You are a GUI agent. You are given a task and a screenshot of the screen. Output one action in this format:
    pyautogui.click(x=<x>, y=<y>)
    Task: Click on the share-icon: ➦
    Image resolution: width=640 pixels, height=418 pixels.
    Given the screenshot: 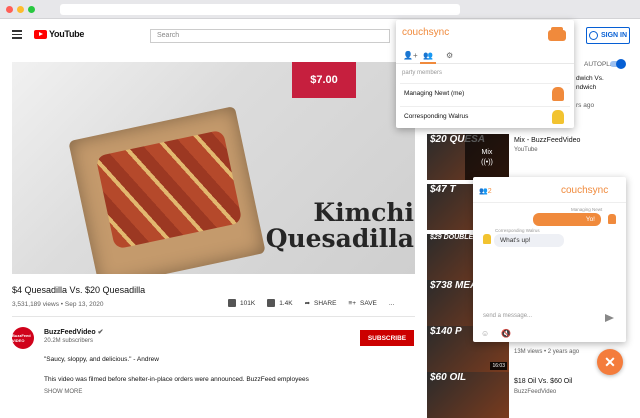 What is the action you would take?
    pyautogui.click(x=307, y=303)
    